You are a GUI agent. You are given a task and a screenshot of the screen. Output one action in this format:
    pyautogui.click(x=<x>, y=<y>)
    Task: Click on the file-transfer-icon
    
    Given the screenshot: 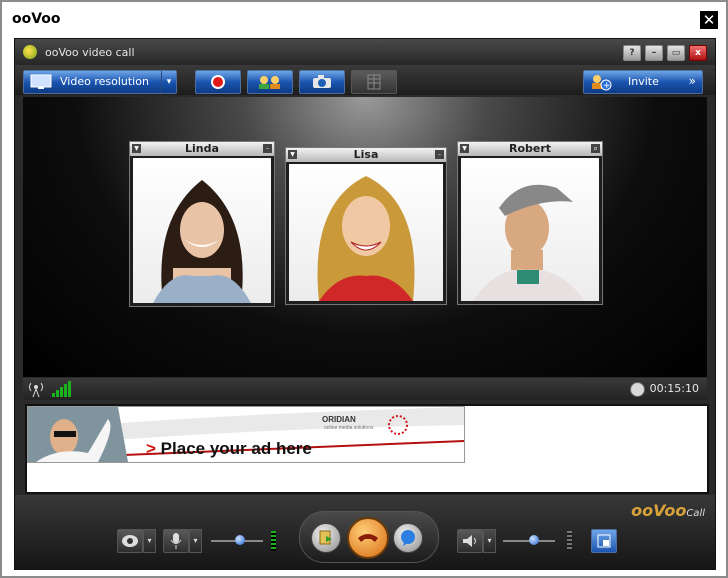 What is the action you would take?
    pyautogui.click(x=325, y=537)
    